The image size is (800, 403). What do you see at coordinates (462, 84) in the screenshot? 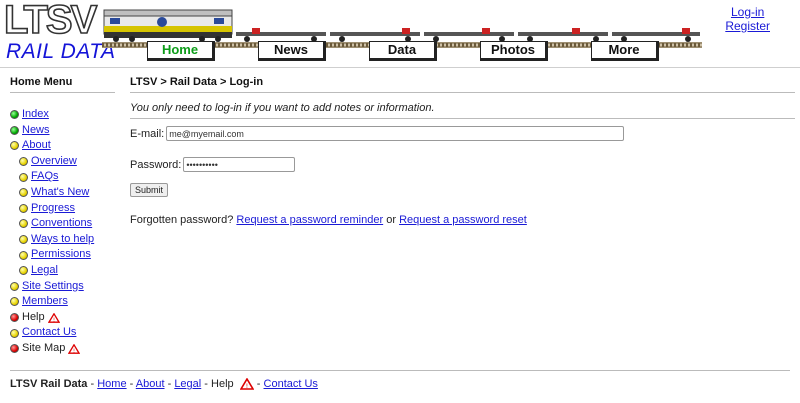
I see `breadcrumb: LTSV > Rail Data > Log-in` at bounding box center [462, 84].